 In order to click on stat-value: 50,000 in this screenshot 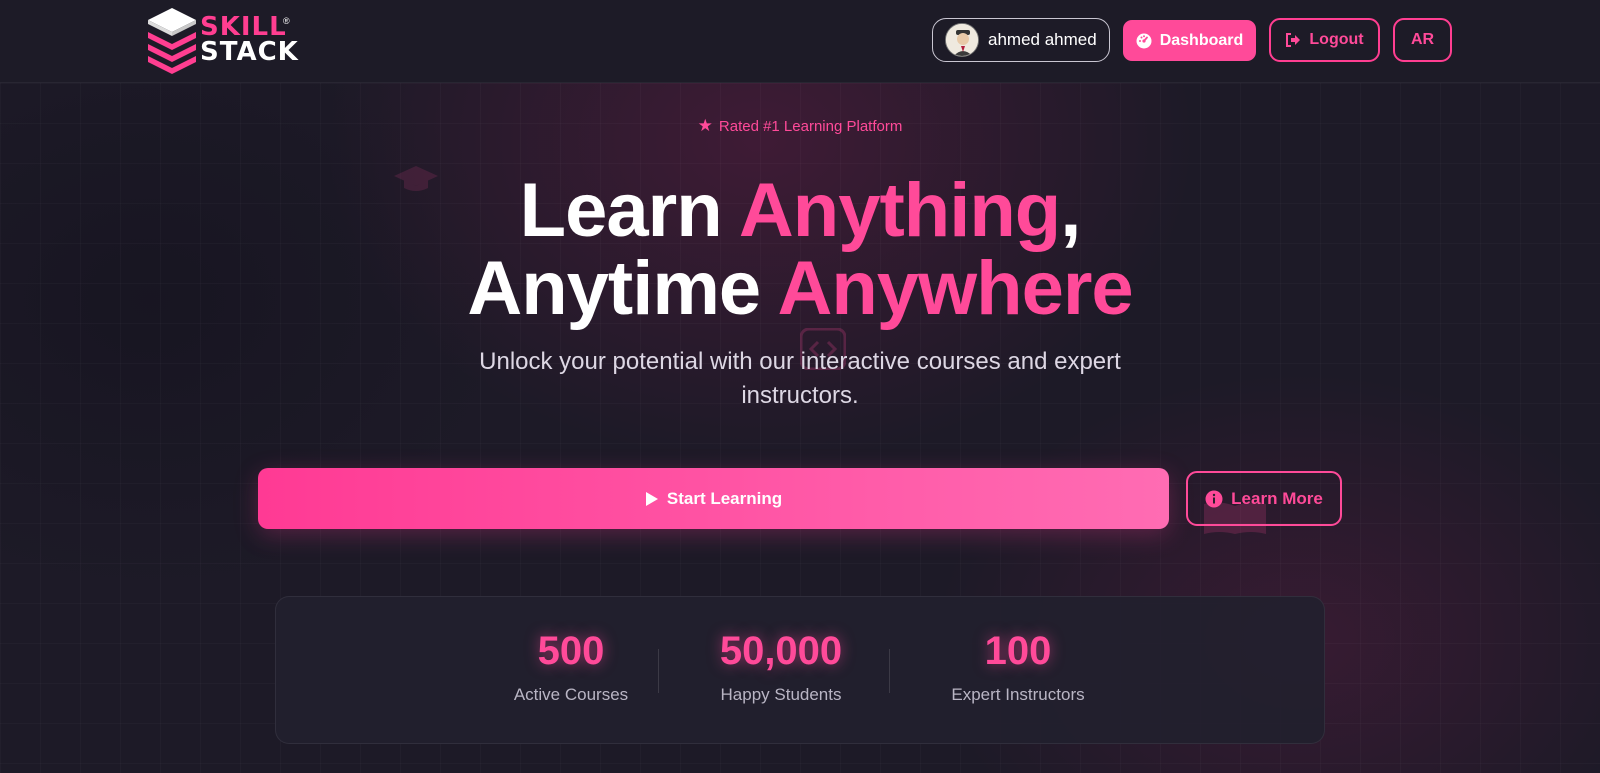, I will do `click(781, 651)`.